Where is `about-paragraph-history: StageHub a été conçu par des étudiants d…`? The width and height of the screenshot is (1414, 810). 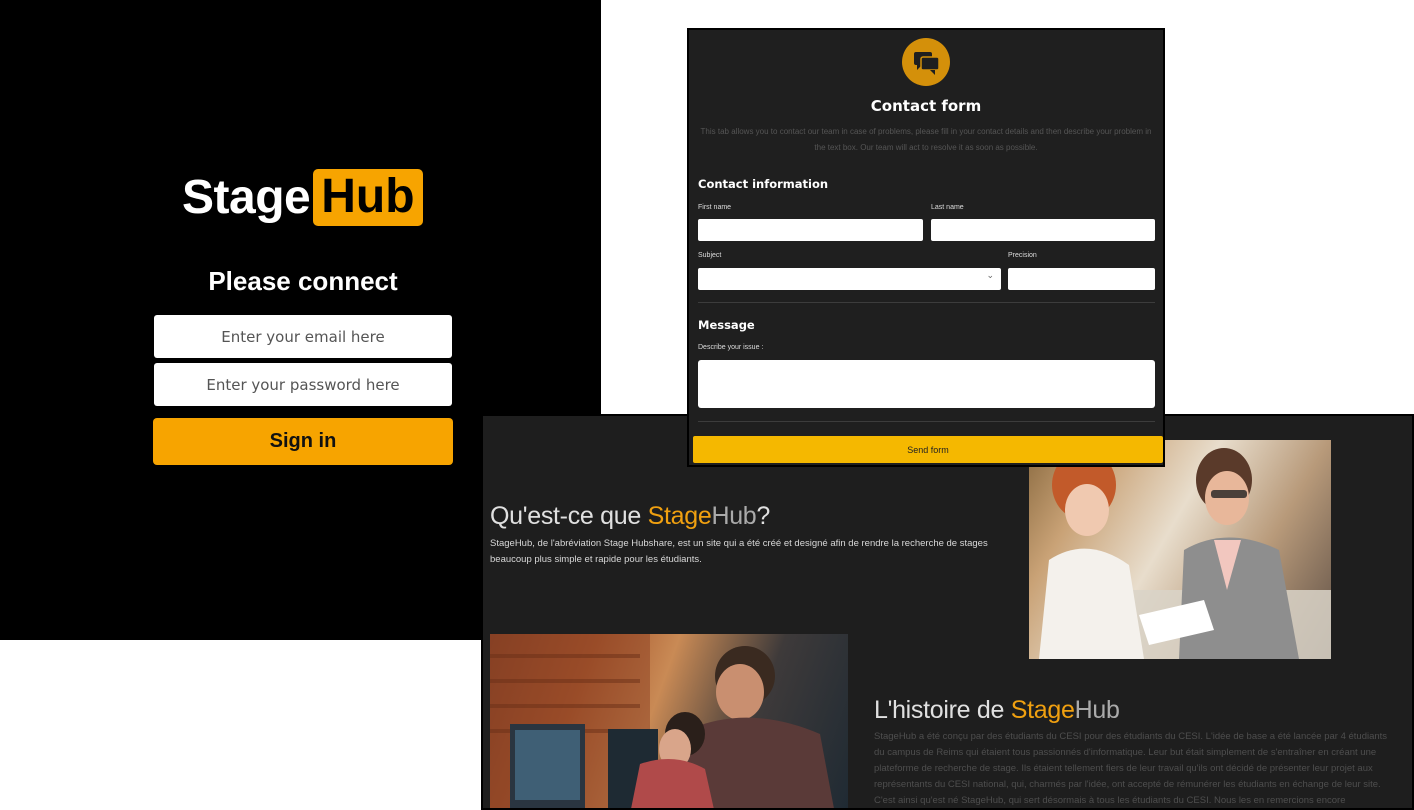
about-paragraph-history: StageHub a été conçu par des étudiants d… is located at coordinates (1131, 768).